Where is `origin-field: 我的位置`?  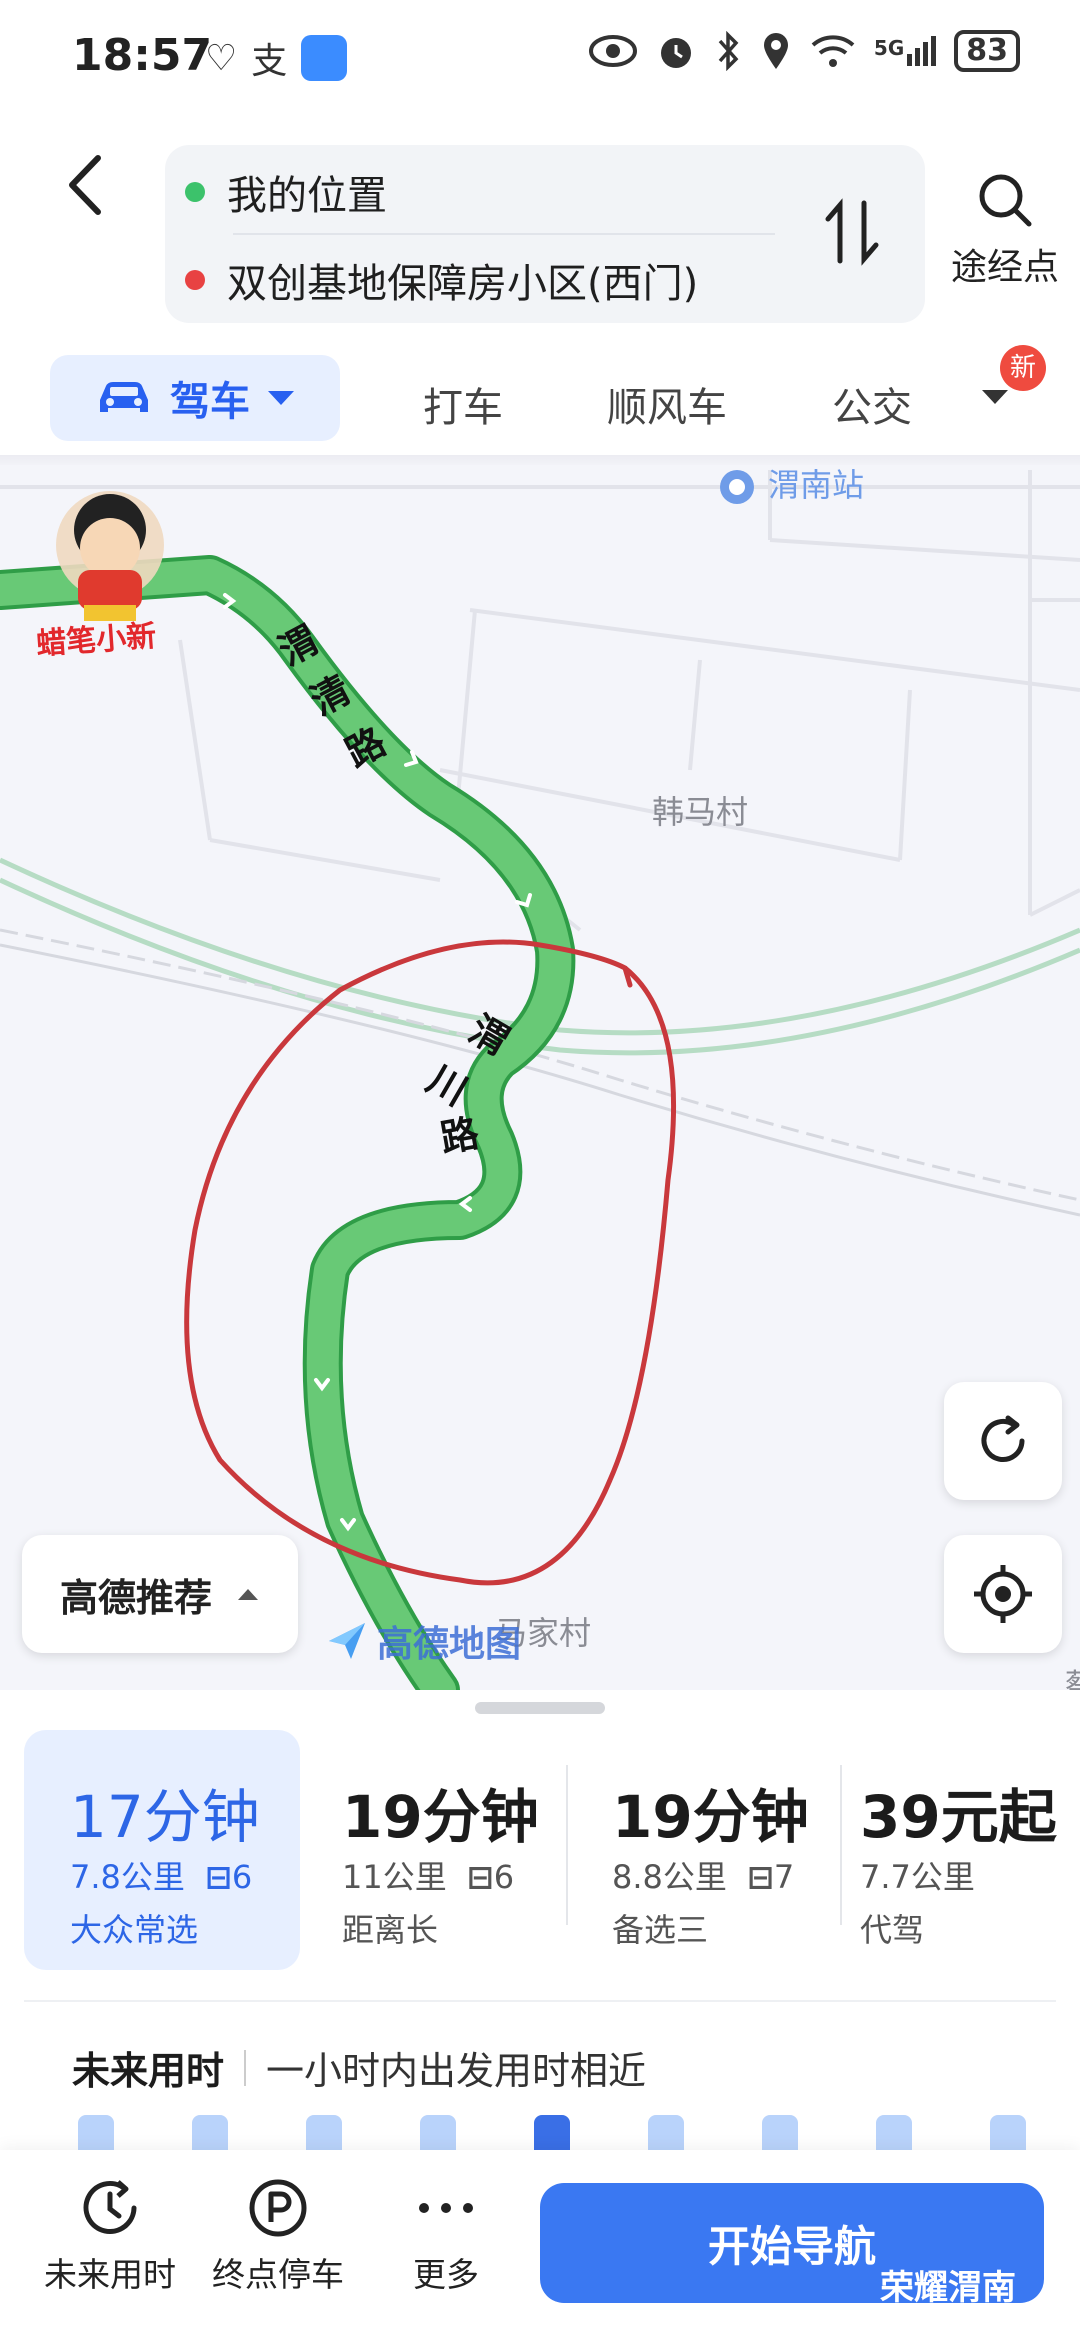 origin-field: 我的位置 is located at coordinates (286, 192).